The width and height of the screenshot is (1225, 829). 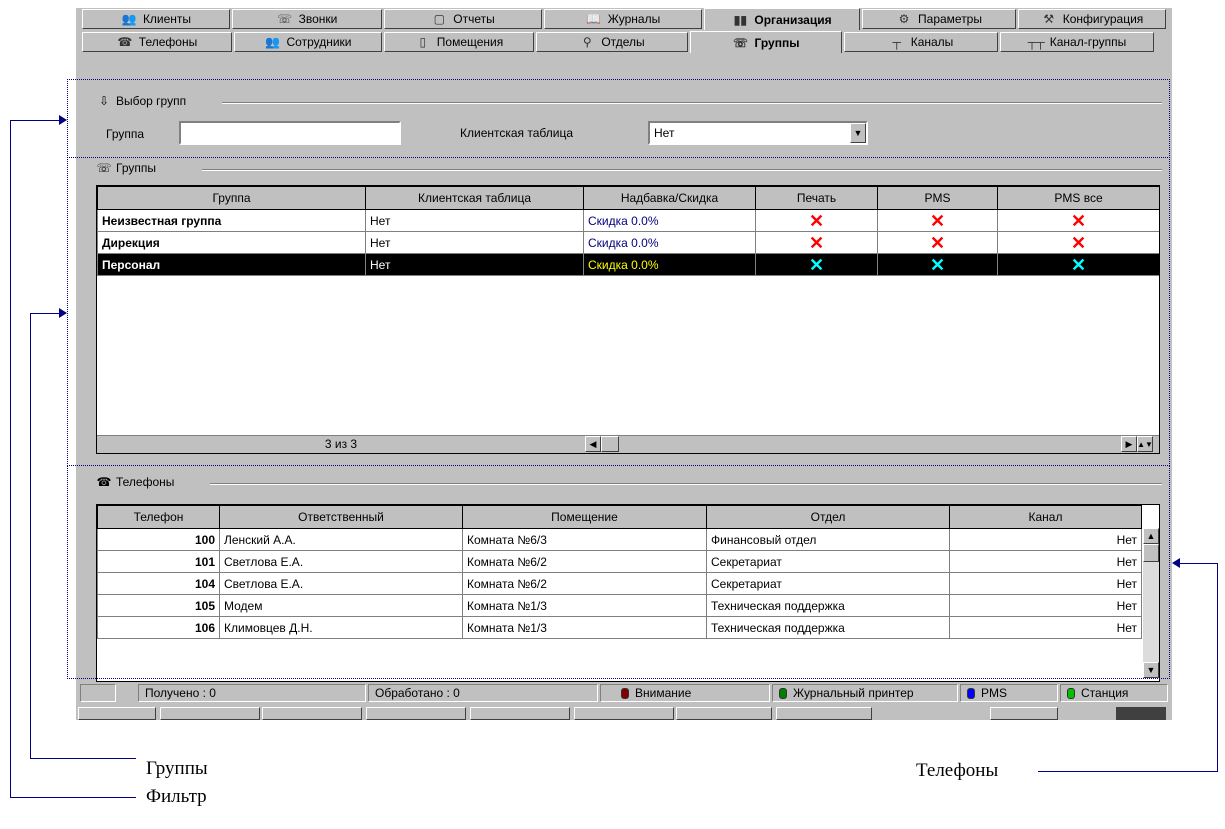 I want to click on filter-section-label: Выбор групп, so click(x=151, y=101).